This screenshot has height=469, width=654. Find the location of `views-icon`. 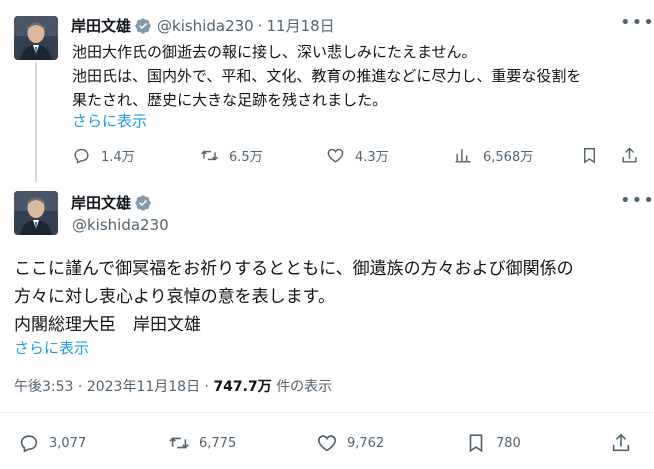

views-icon is located at coordinates (463, 156).